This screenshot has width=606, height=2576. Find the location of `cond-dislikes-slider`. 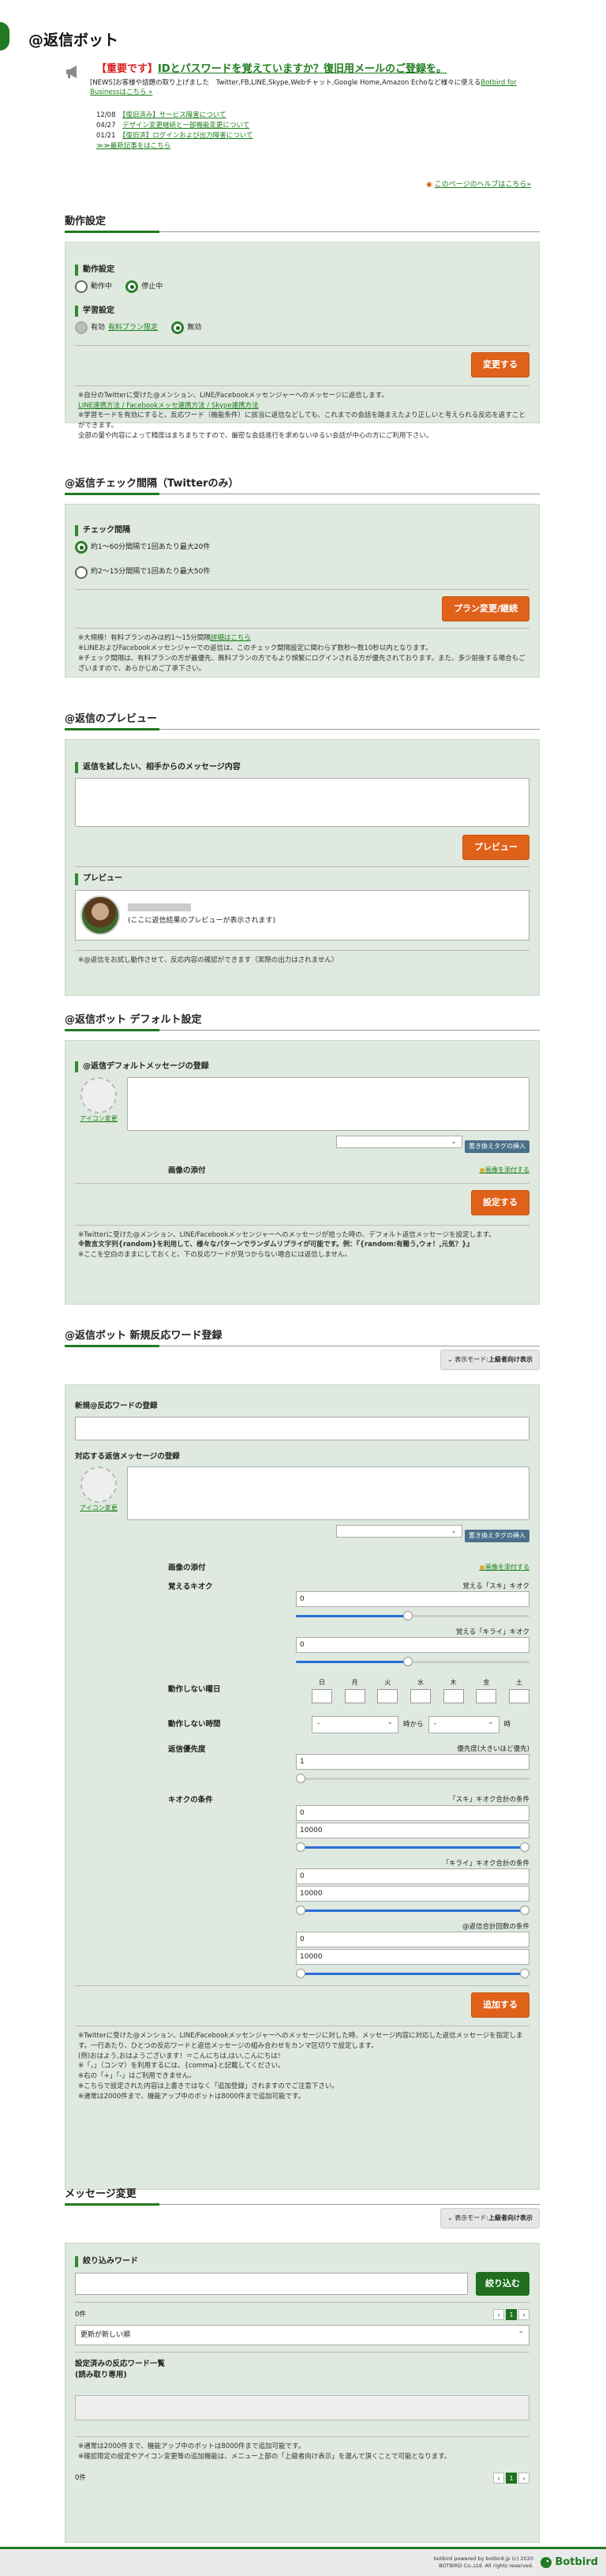

cond-dislikes-slider is located at coordinates (412, 1910).